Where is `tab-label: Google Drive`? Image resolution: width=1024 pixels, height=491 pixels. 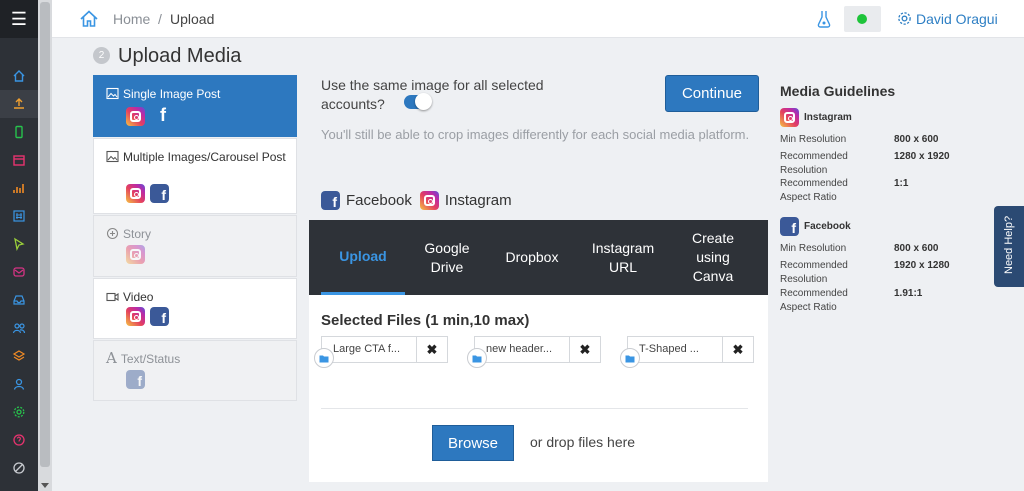
tab-label: Google Drive is located at coordinates (447, 257).